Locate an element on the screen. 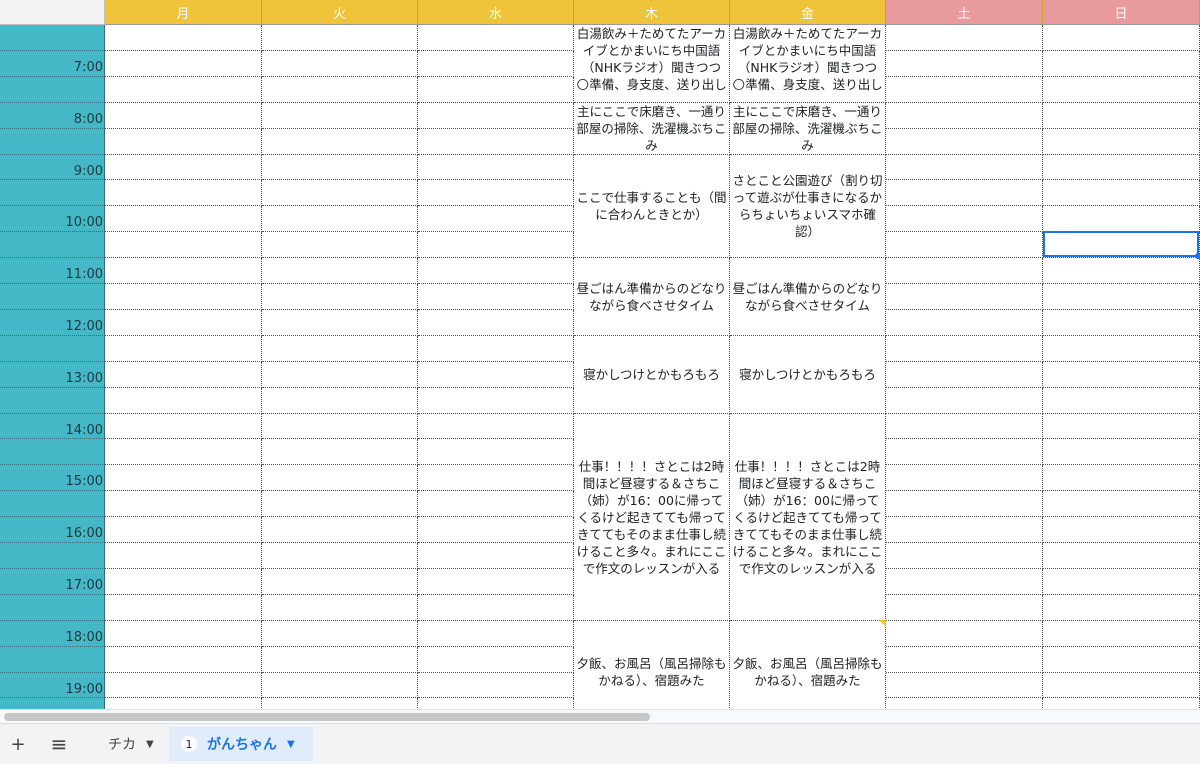 This screenshot has height=764, width=1200. day-header-6: 日 is located at coordinates (1121, 12).